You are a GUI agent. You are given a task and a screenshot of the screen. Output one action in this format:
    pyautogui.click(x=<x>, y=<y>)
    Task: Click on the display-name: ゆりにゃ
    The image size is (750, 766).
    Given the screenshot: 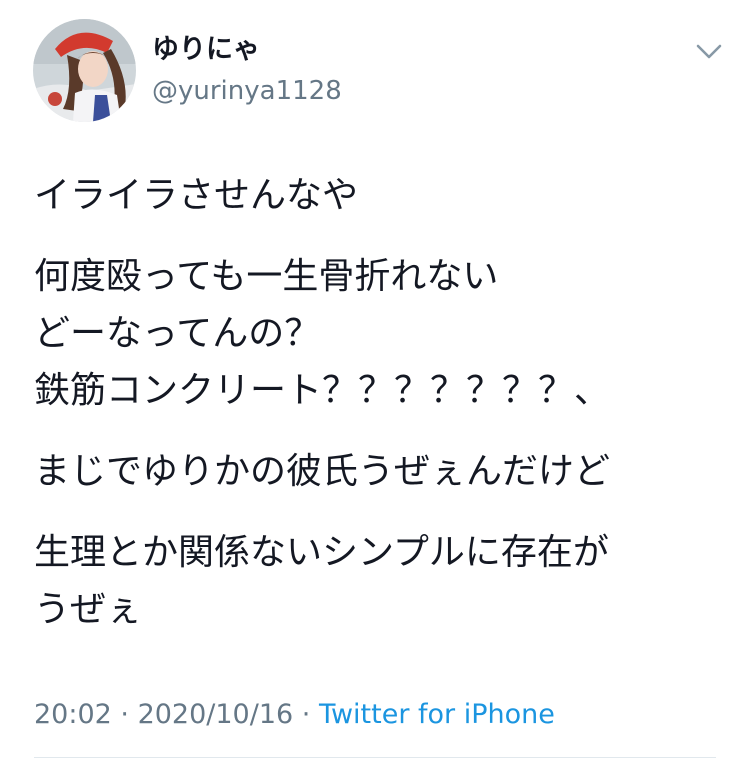 What is the action you would take?
    pyautogui.click(x=206, y=49)
    